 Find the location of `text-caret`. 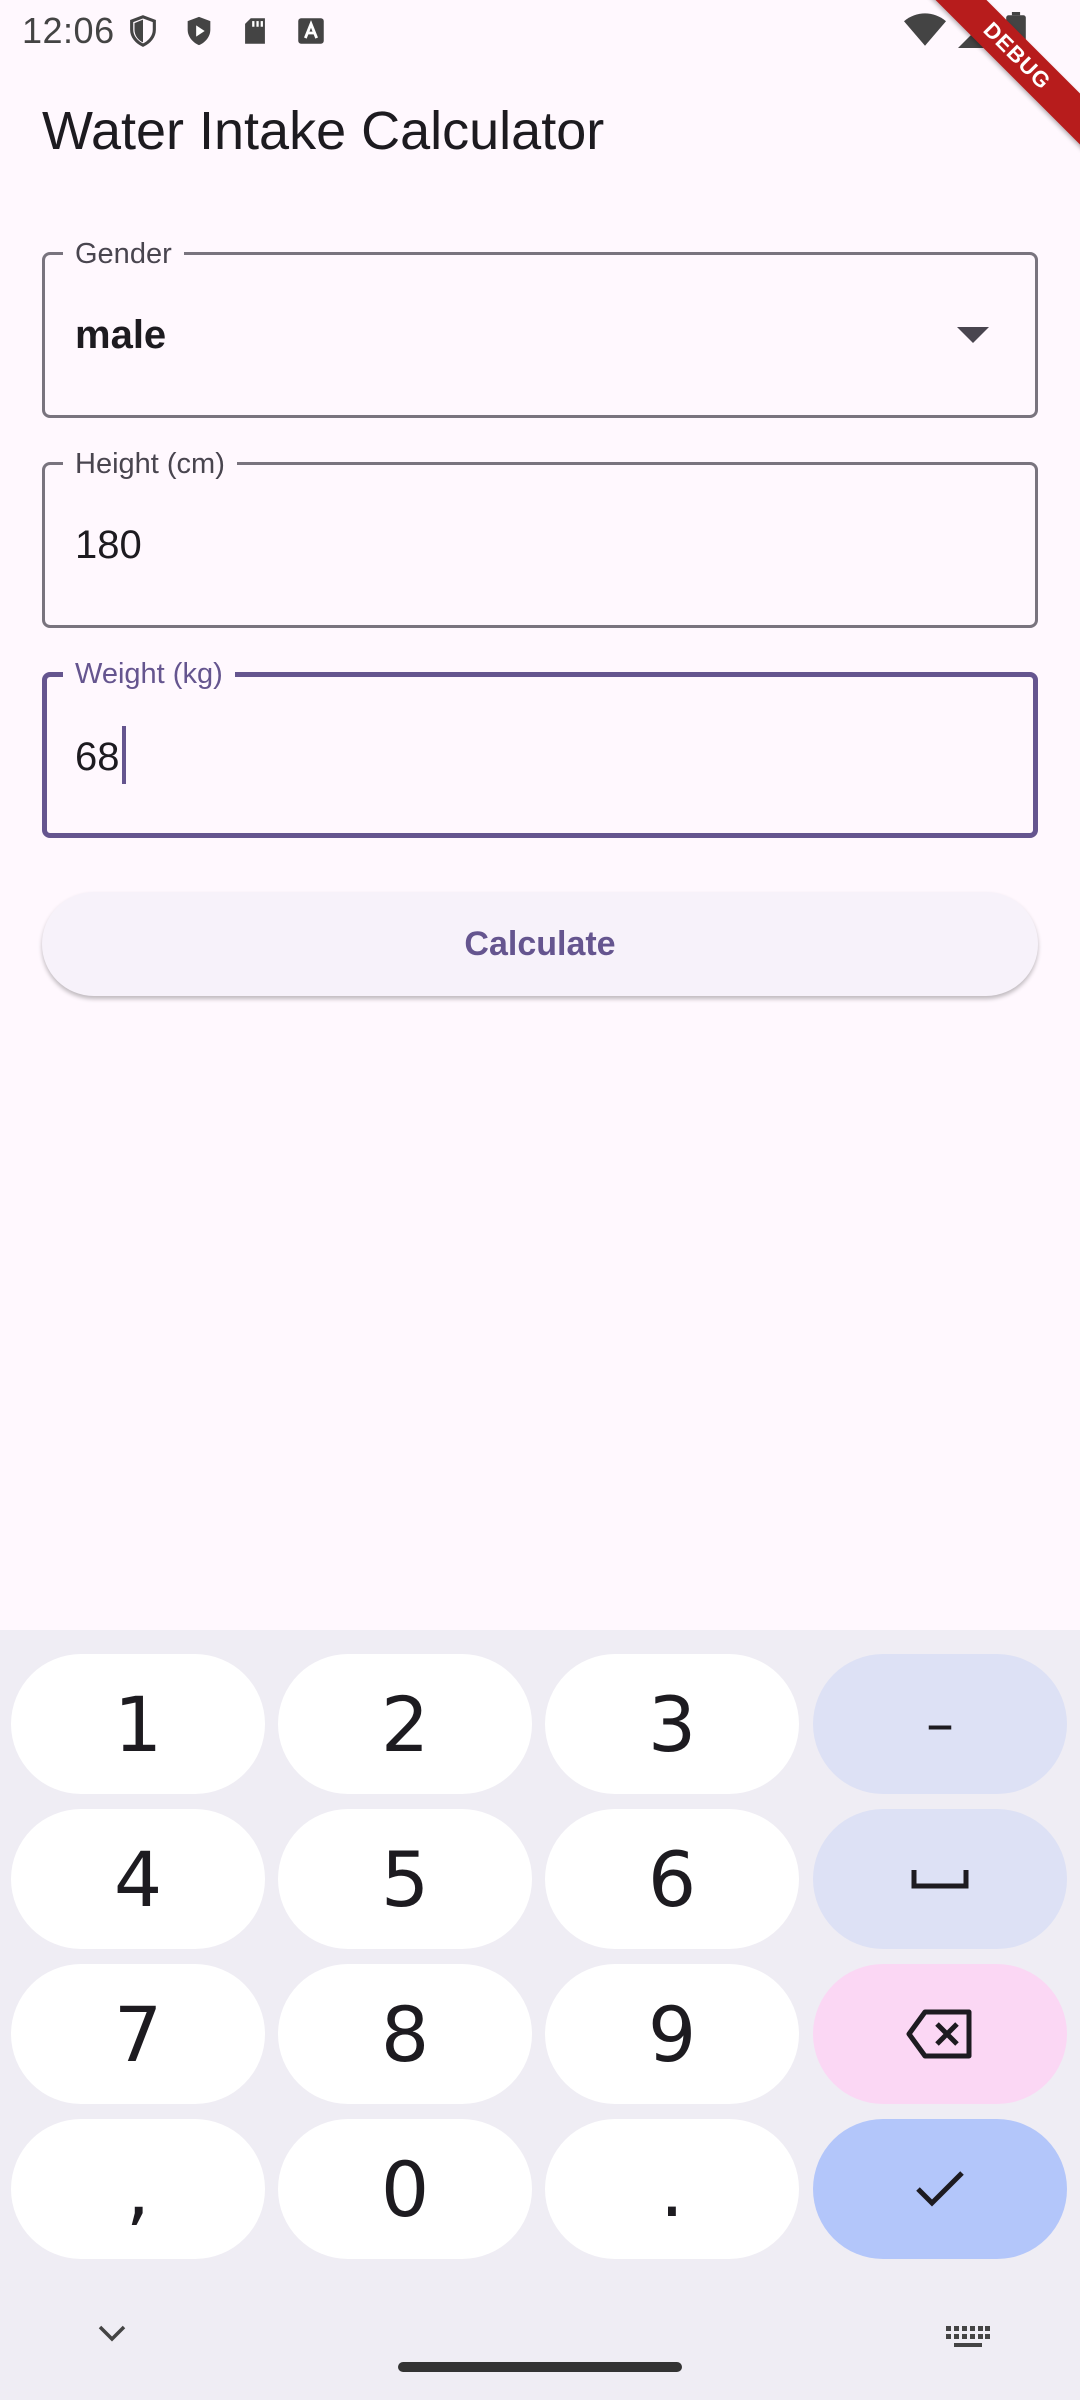

text-caret is located at coordinates (123, 755).